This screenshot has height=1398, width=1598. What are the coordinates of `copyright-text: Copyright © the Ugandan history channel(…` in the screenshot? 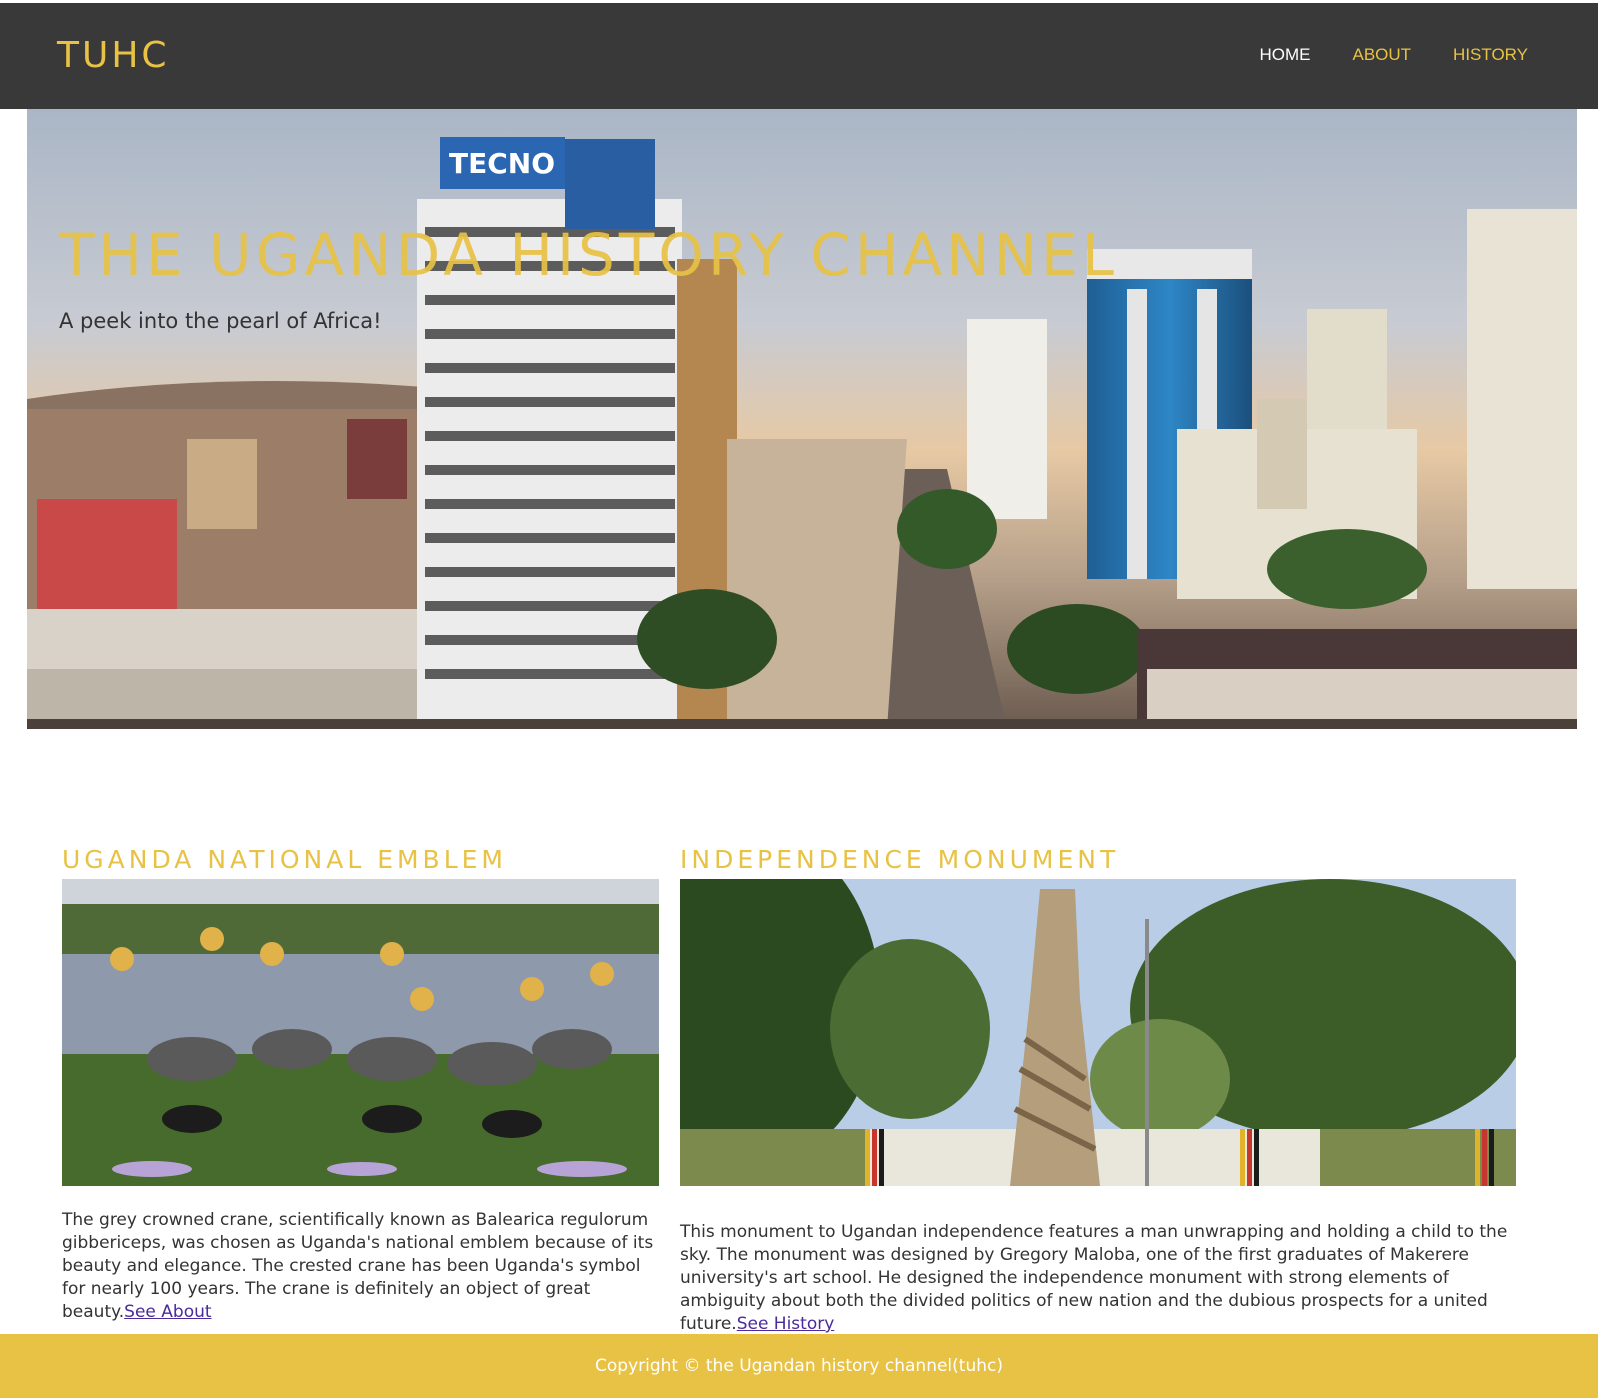 It's located at (799, 1366).